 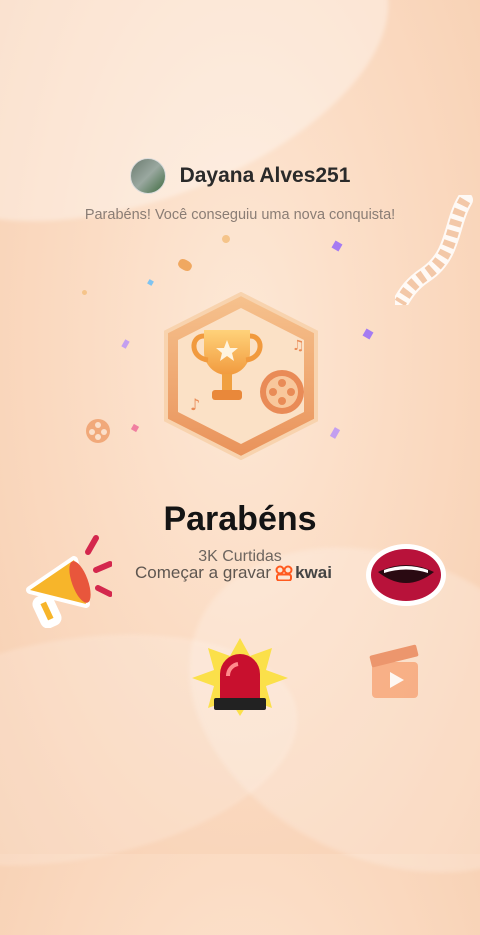 I want to click on kwai-logo: kwai, so click(x=303, y=573).